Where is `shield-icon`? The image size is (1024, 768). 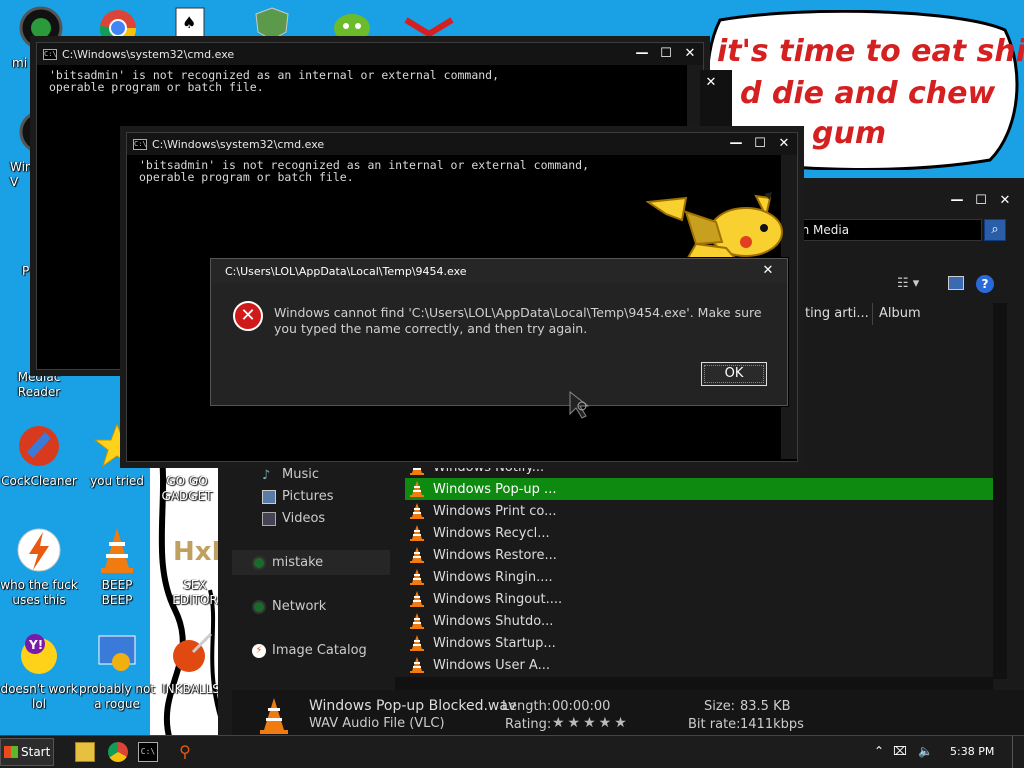
shield-icon is located at coordinates (272, 24).